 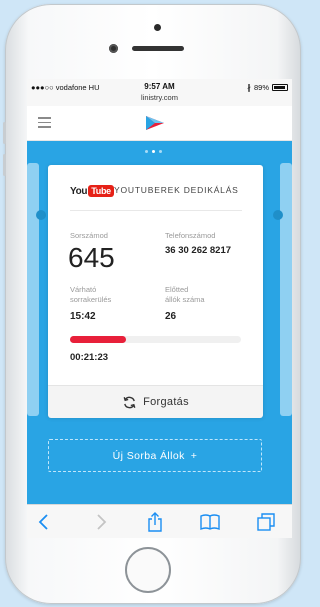 I want to click on share-icon, so click(x=155, y=522).